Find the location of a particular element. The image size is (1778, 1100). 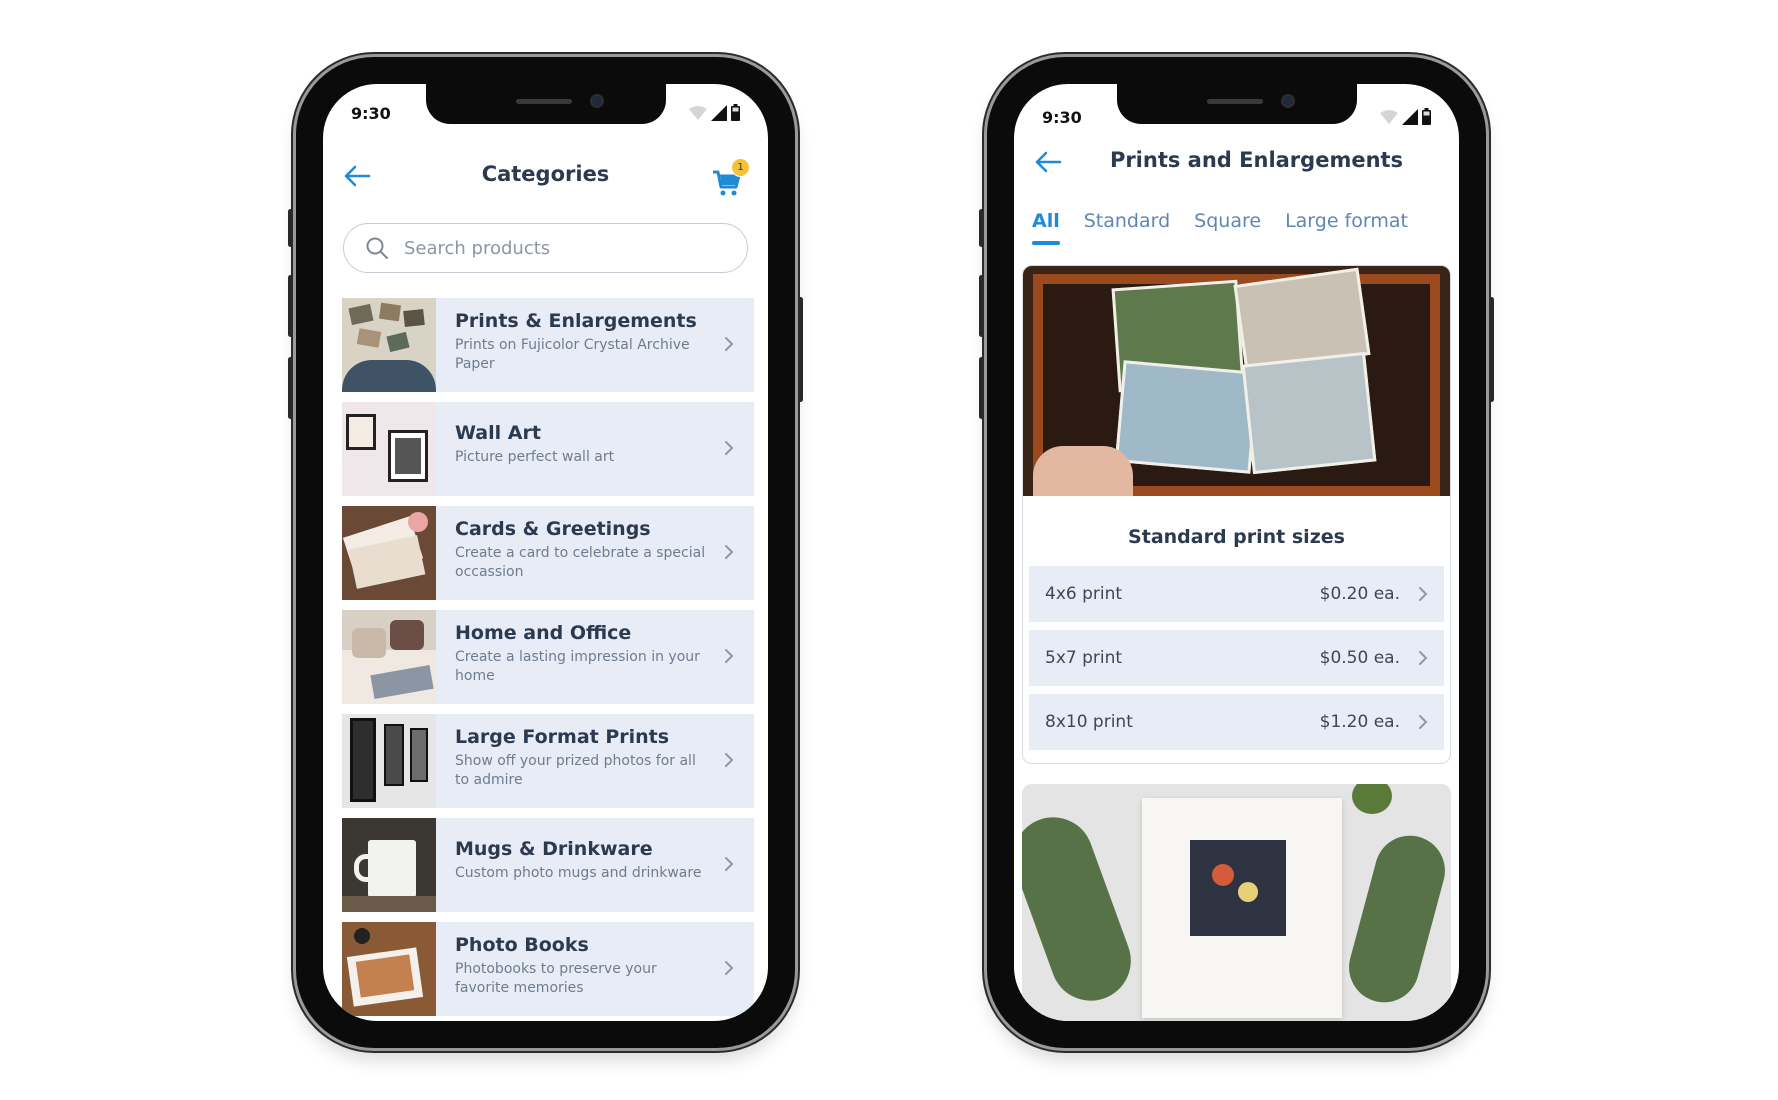

category-thumbnail-cards is located at coordinates (389, 553).